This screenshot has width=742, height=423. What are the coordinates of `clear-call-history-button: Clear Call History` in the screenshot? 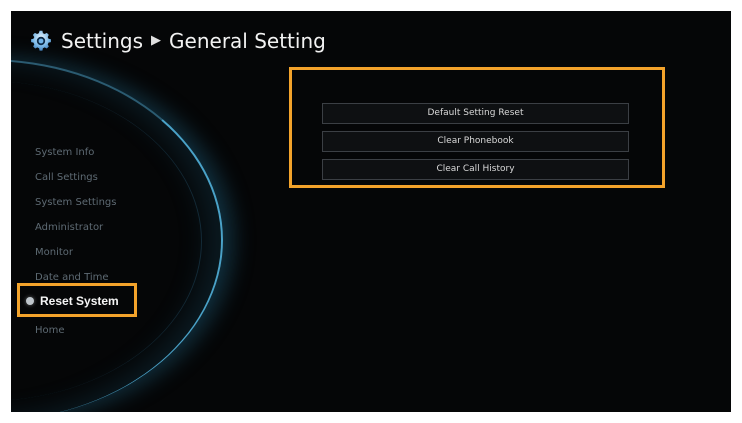 It's located at (475, 169).